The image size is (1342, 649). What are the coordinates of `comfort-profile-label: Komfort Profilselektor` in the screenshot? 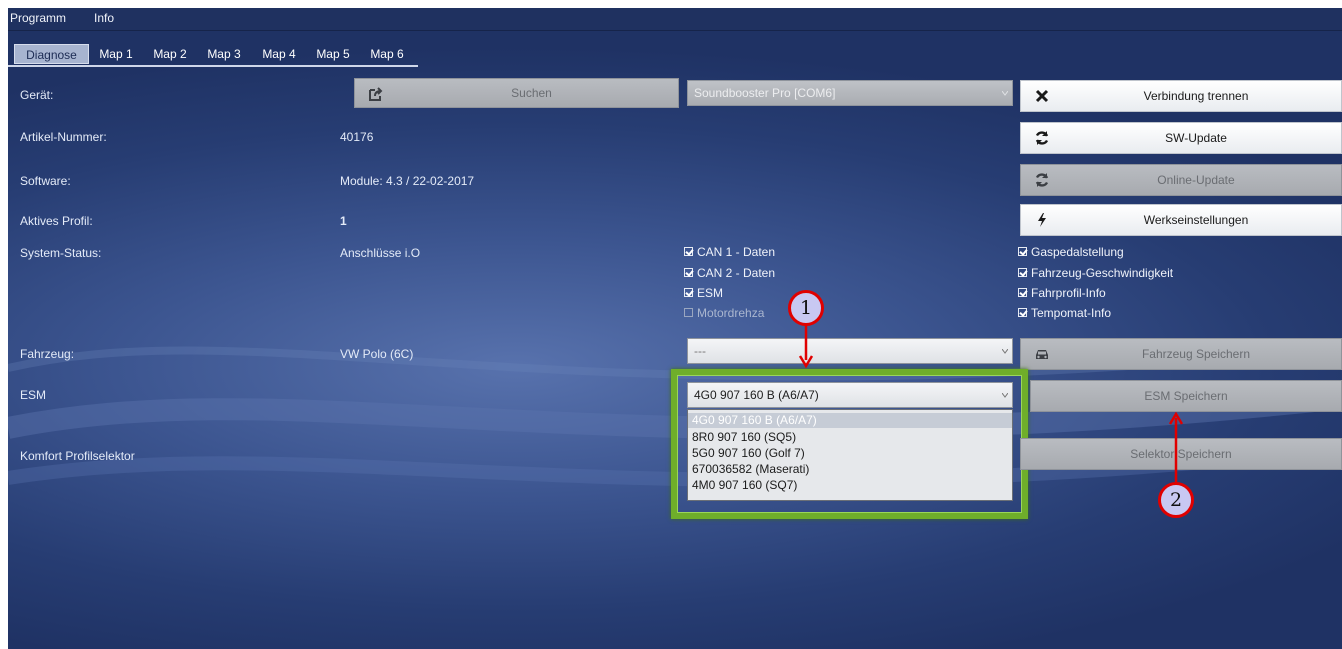 It's located at (77, 456).